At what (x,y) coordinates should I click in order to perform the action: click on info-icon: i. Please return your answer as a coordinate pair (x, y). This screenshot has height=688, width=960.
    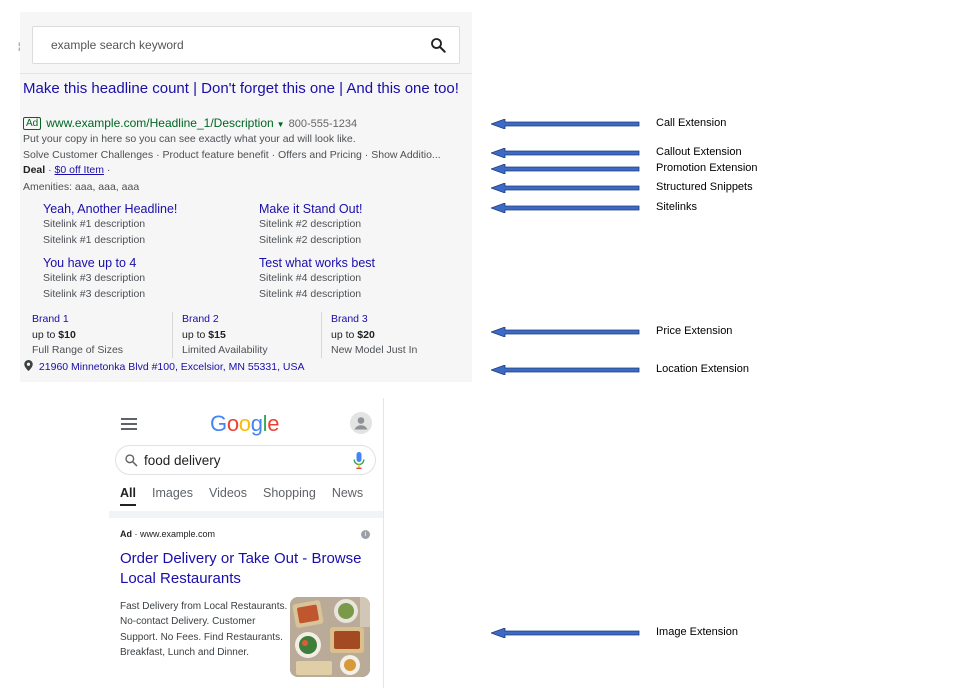
    Looking at the image, I should click on (365, 534).